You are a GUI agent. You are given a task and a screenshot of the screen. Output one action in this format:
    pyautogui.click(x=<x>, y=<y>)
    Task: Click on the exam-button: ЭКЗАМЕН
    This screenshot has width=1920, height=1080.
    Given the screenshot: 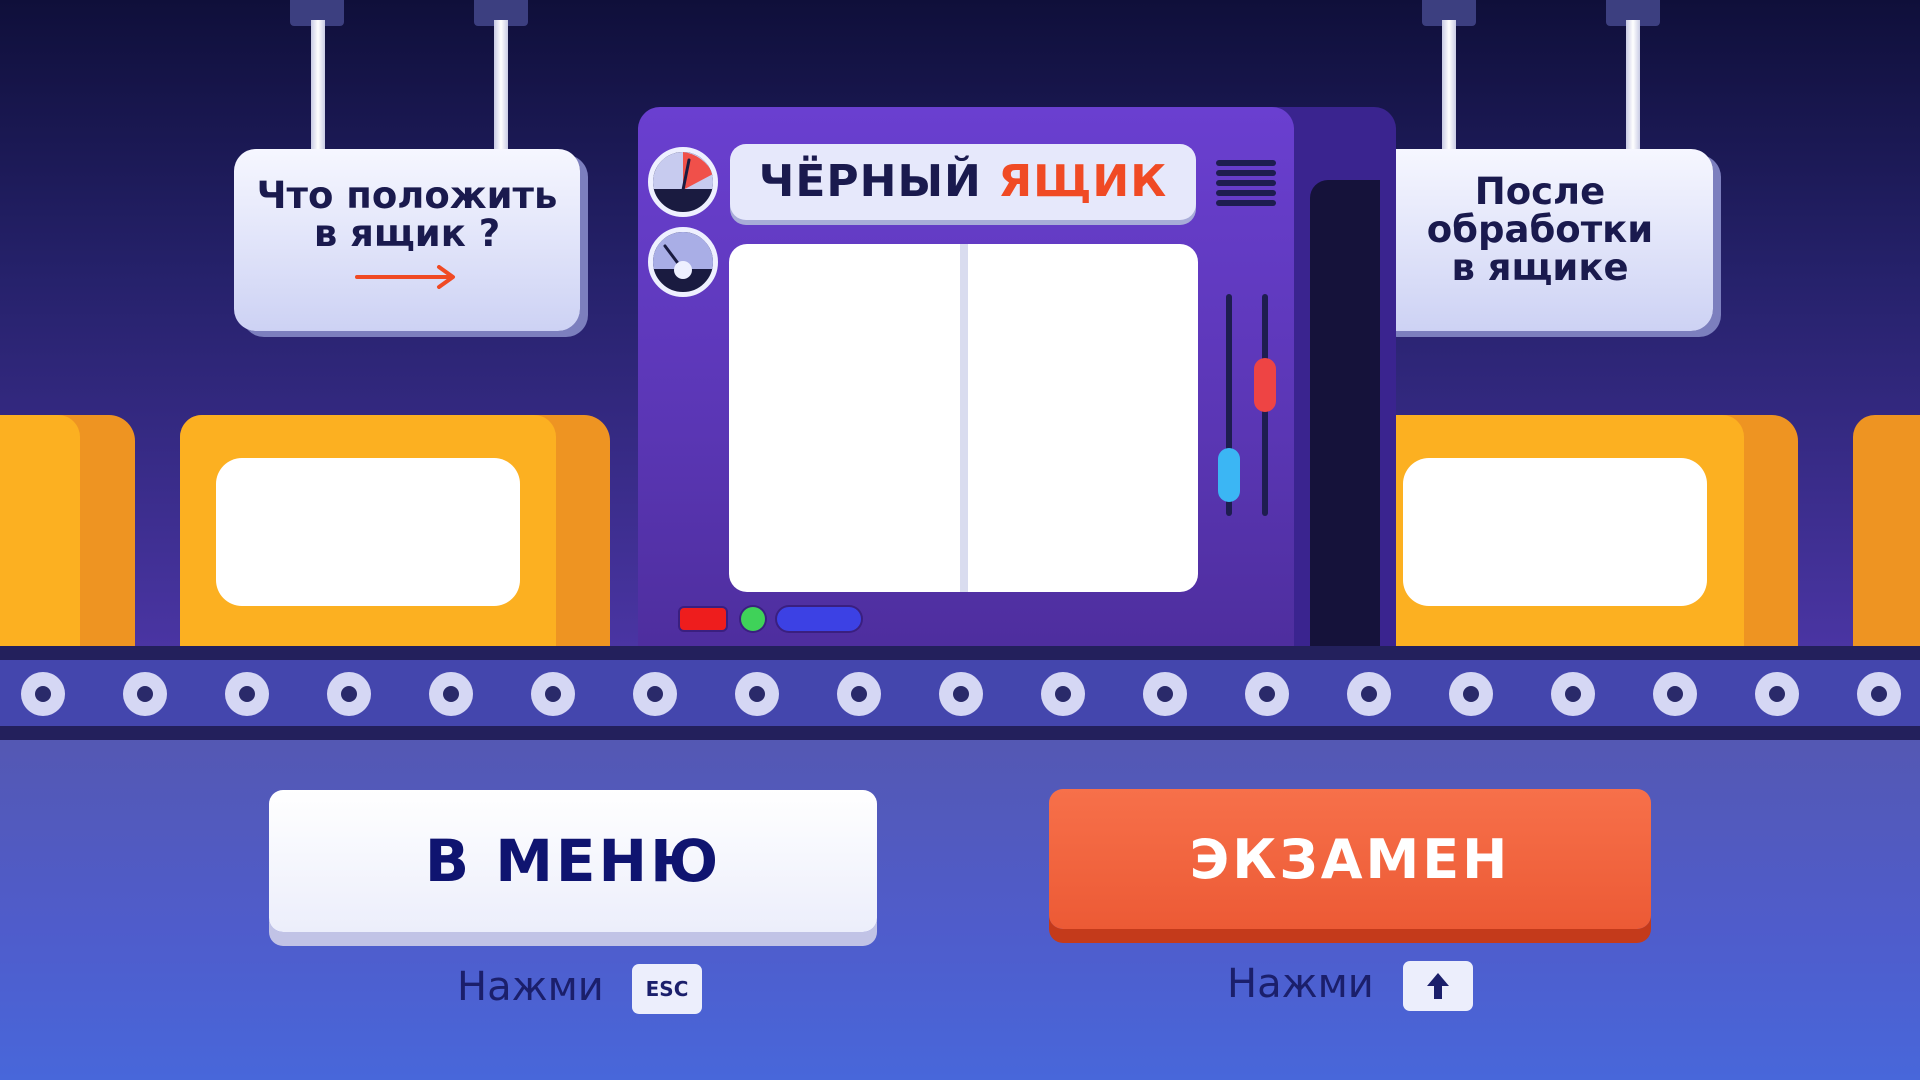 What is the action you would take?
    pyautogui.click(x=1350, y=859)
    